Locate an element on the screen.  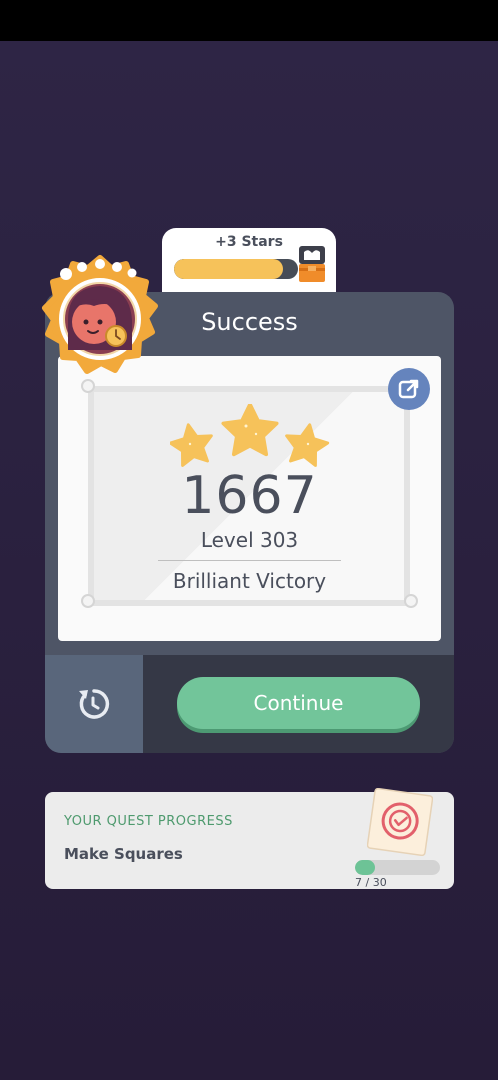
retry-button is located at coordinates (94, 704).